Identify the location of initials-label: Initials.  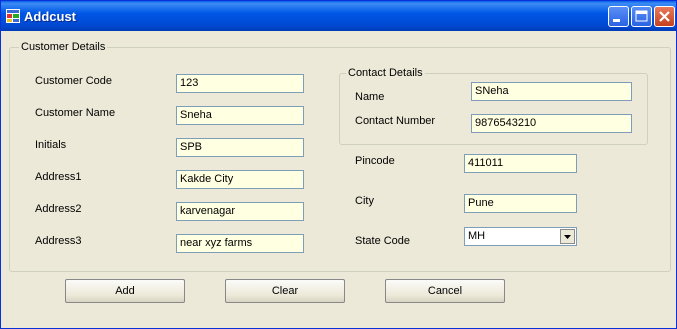
(51, 145).